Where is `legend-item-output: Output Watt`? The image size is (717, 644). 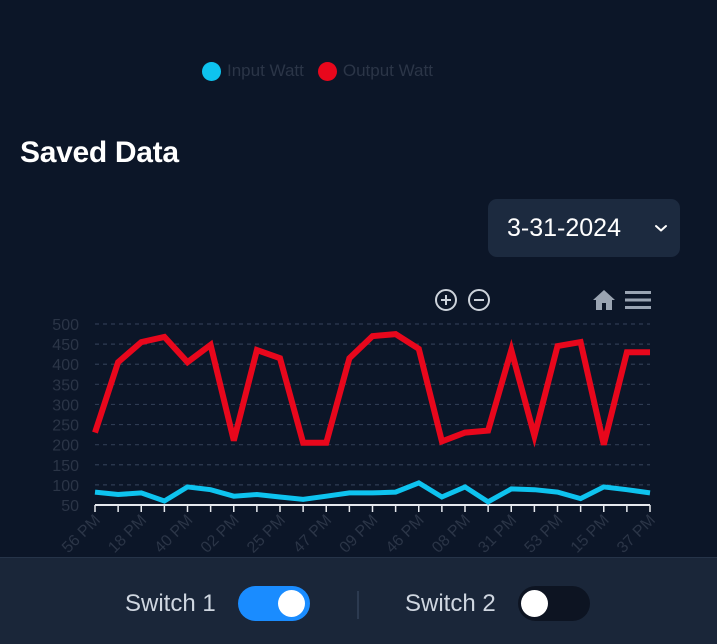
legend-item-output: Output Watt is located at coordinates (375, 71).